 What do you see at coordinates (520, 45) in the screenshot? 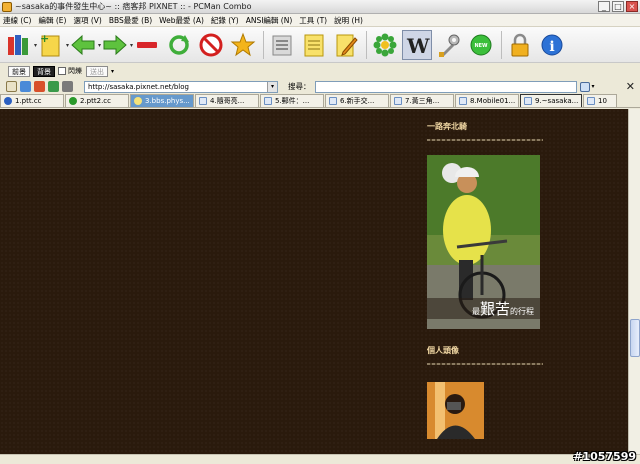
I see `lock-icon` at bounding box center [520, 45].